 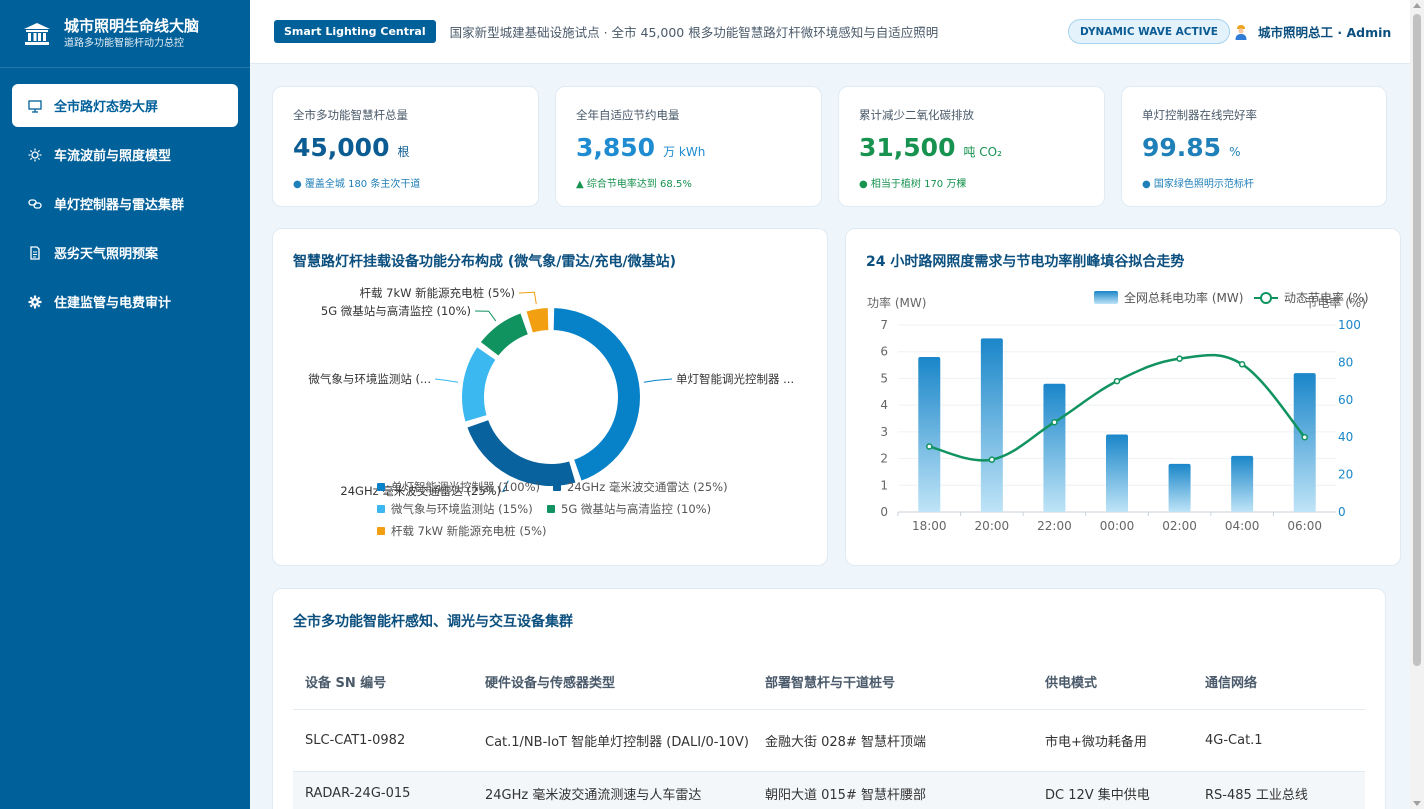 I want to click on legend-item: 动态节电率 (%), so click(x=1311, y=297).